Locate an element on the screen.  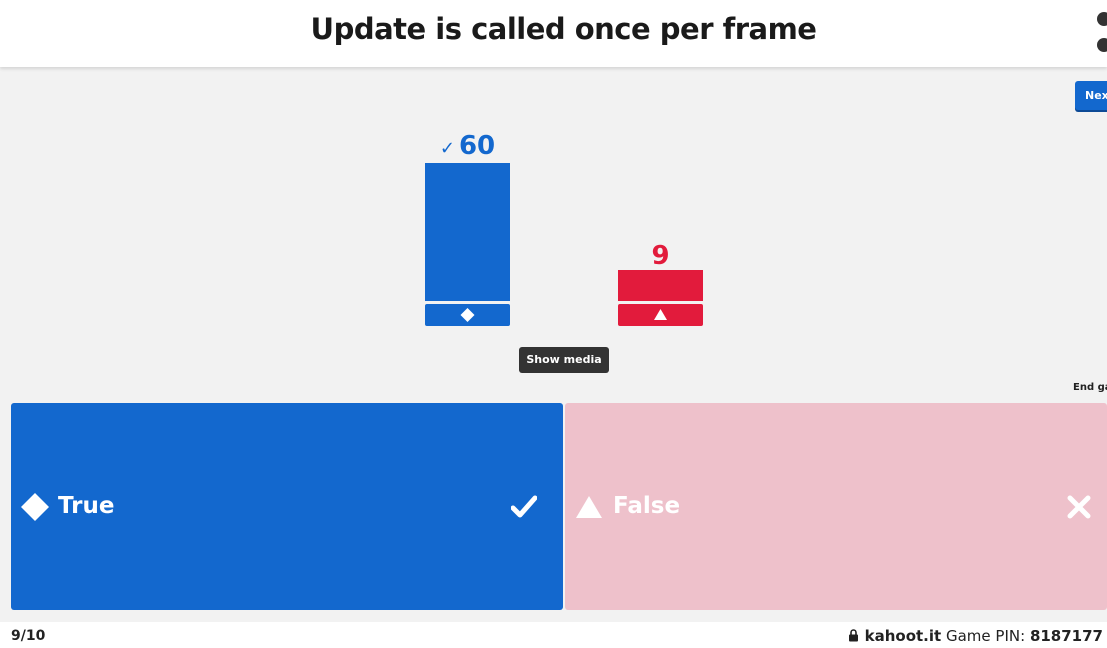
true-result-bar is located at coordinates (467, 232).